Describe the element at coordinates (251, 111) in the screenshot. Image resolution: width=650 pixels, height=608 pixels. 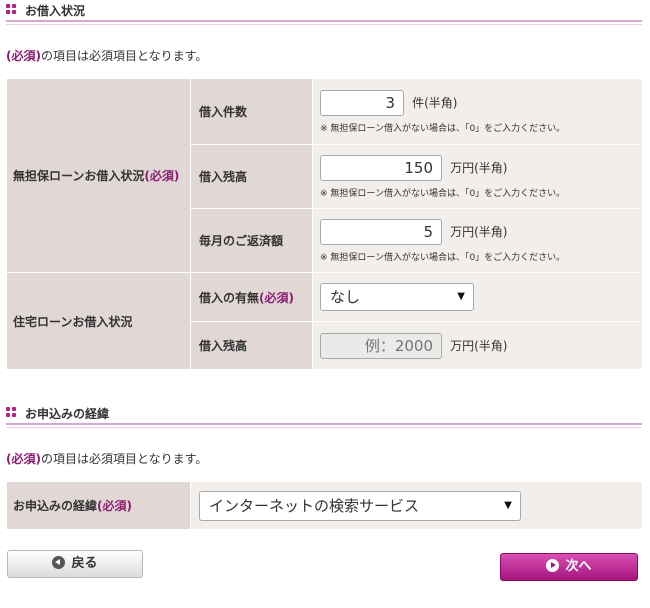
I see `label-loan-count: 借入件数` at that location.